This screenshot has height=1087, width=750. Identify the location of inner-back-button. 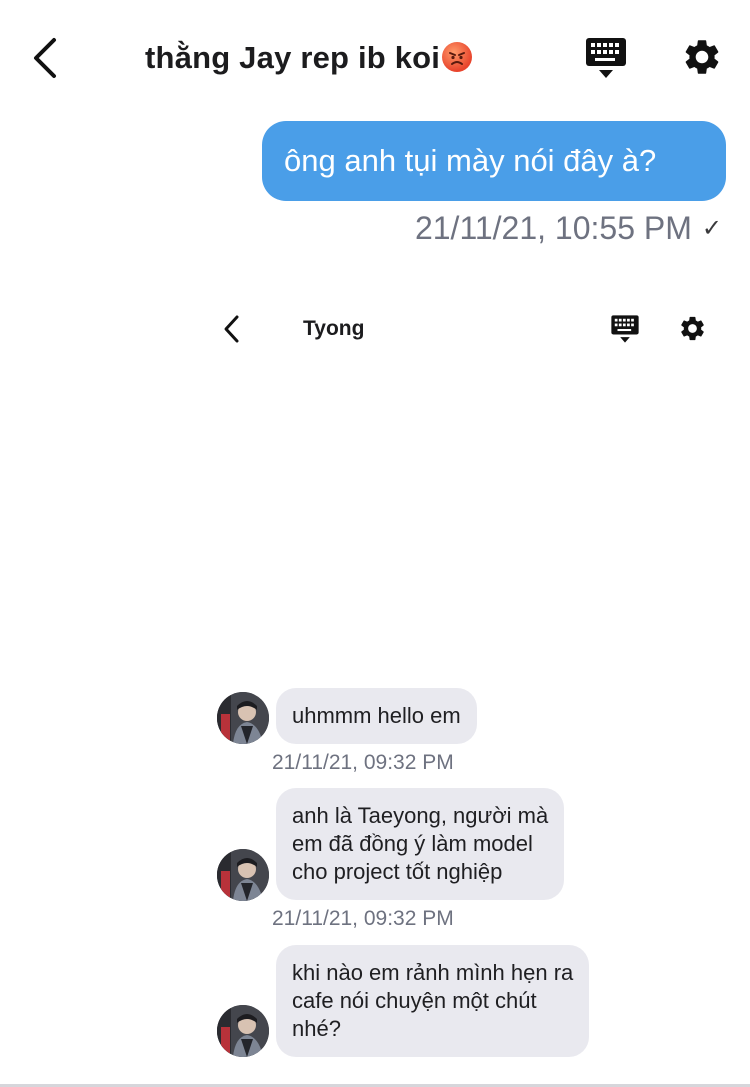
(232, 329).